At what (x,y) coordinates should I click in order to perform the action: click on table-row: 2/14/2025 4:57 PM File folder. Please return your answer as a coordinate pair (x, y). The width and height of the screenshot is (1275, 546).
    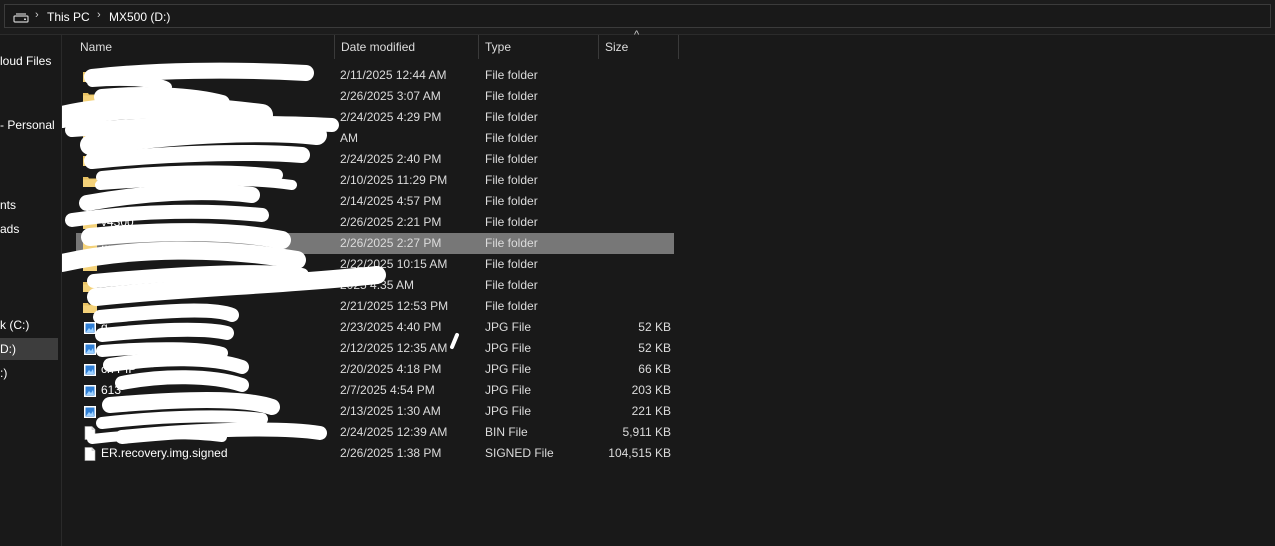
    Looking at the image, I should click on (375, 201).